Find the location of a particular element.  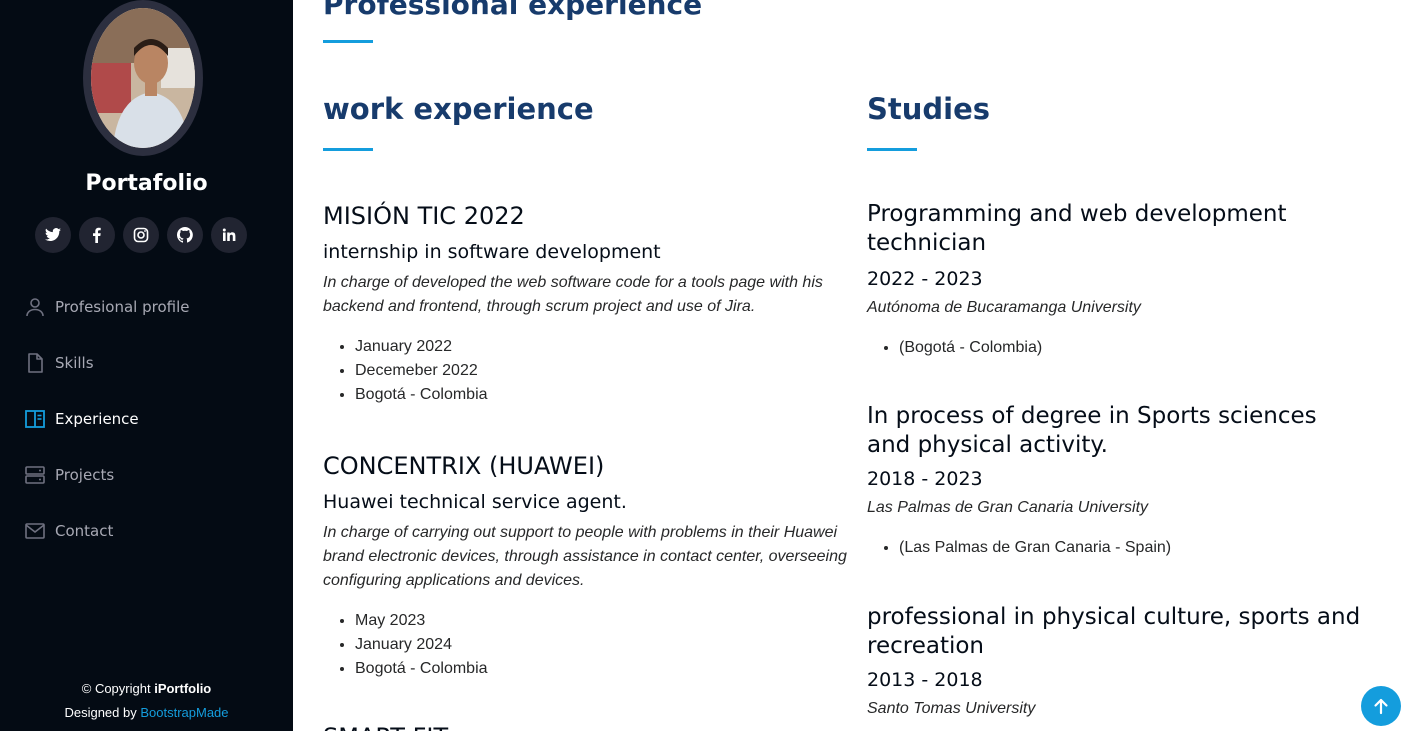

instagram-icon is located at coordinates (141, 235).